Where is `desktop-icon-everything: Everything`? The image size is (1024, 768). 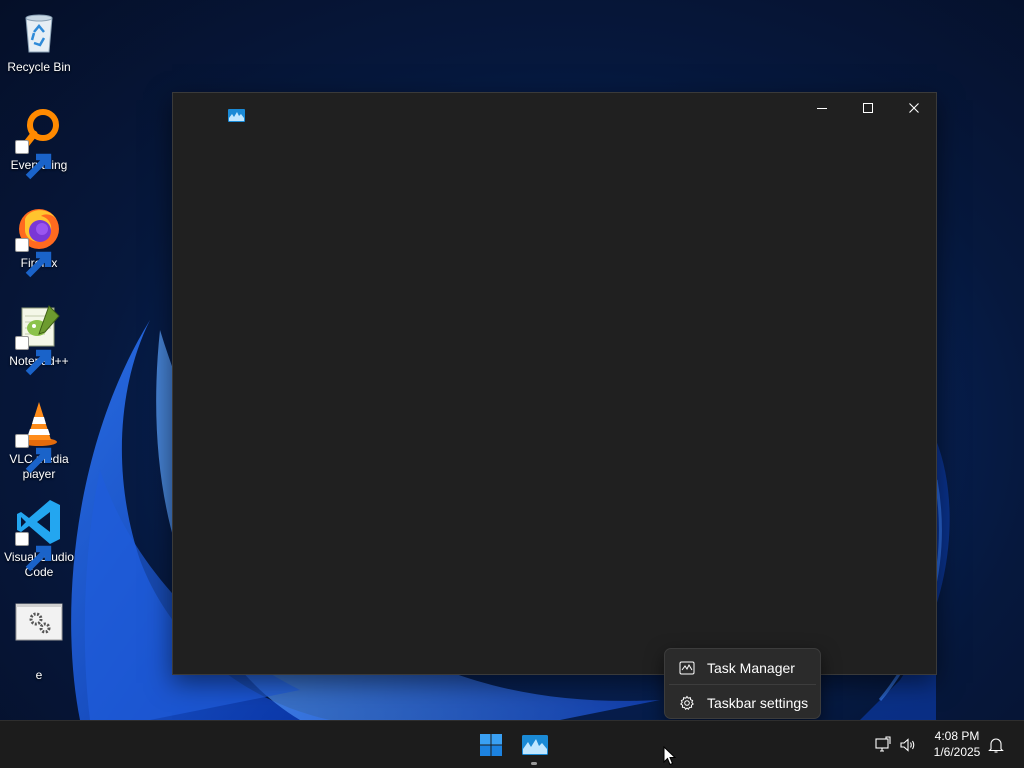 desktop-icon-everything: Everything is located at coordinates (39, 143).